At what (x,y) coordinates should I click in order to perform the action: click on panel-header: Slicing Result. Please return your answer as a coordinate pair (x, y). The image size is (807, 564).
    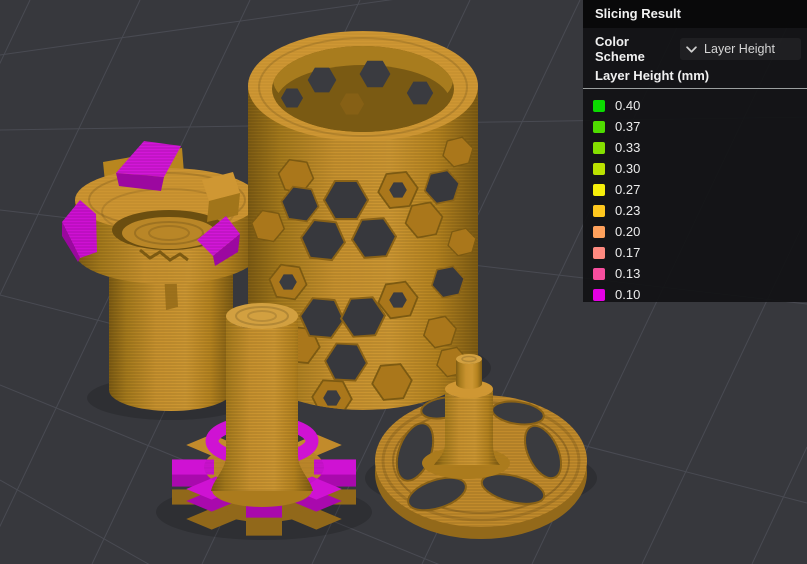
    Looking at the image, I should click on (695, 14).